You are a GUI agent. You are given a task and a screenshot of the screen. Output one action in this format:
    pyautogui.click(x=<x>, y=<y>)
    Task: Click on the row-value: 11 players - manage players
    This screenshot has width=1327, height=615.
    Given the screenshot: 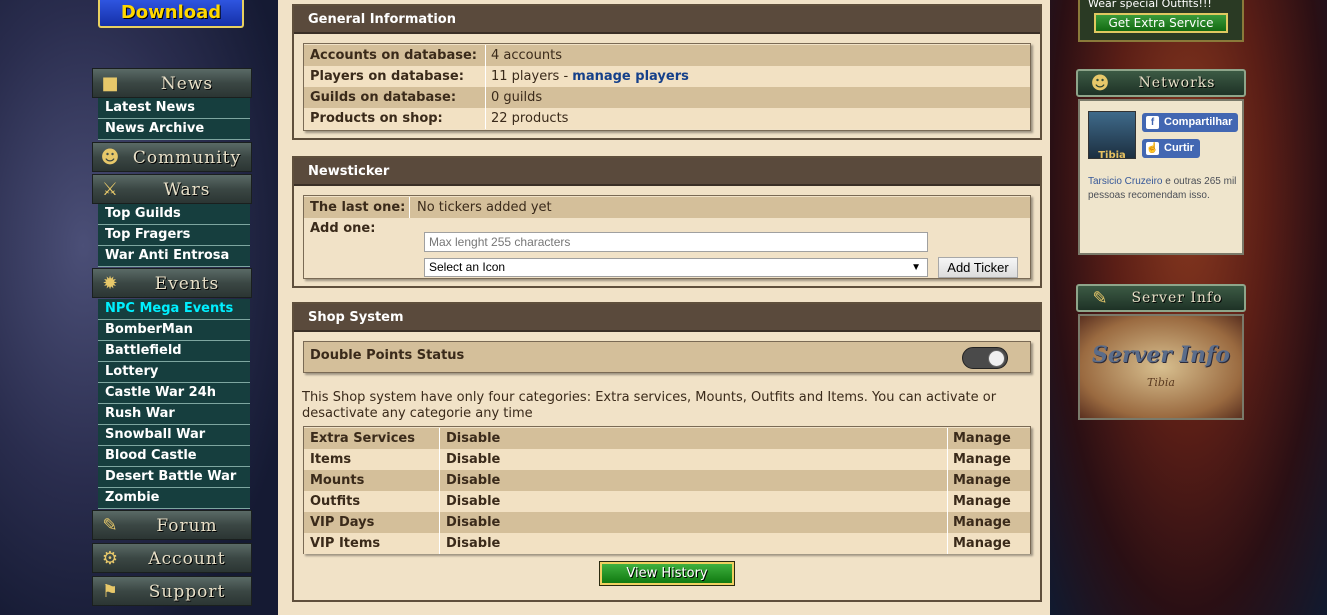 What is the action you would take?
    pyautogui.click(x=590, y=76)
    